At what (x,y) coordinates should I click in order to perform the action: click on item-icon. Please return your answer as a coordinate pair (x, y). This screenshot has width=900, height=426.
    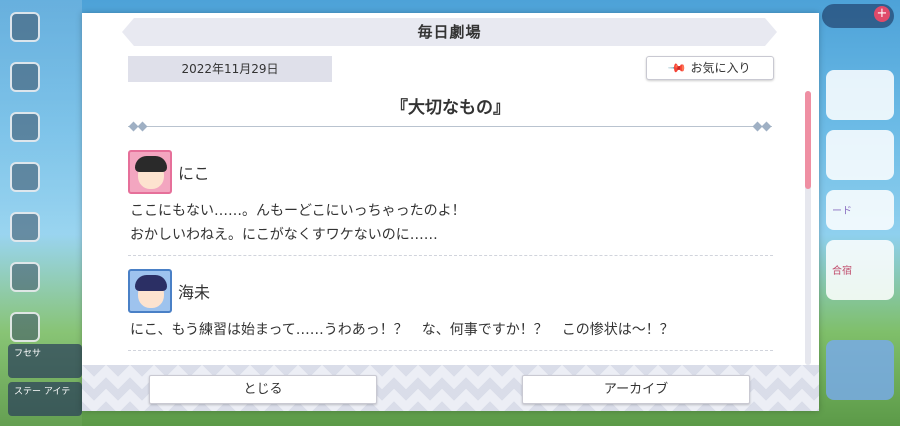
    Looking at the image, I should click on (25, 127).